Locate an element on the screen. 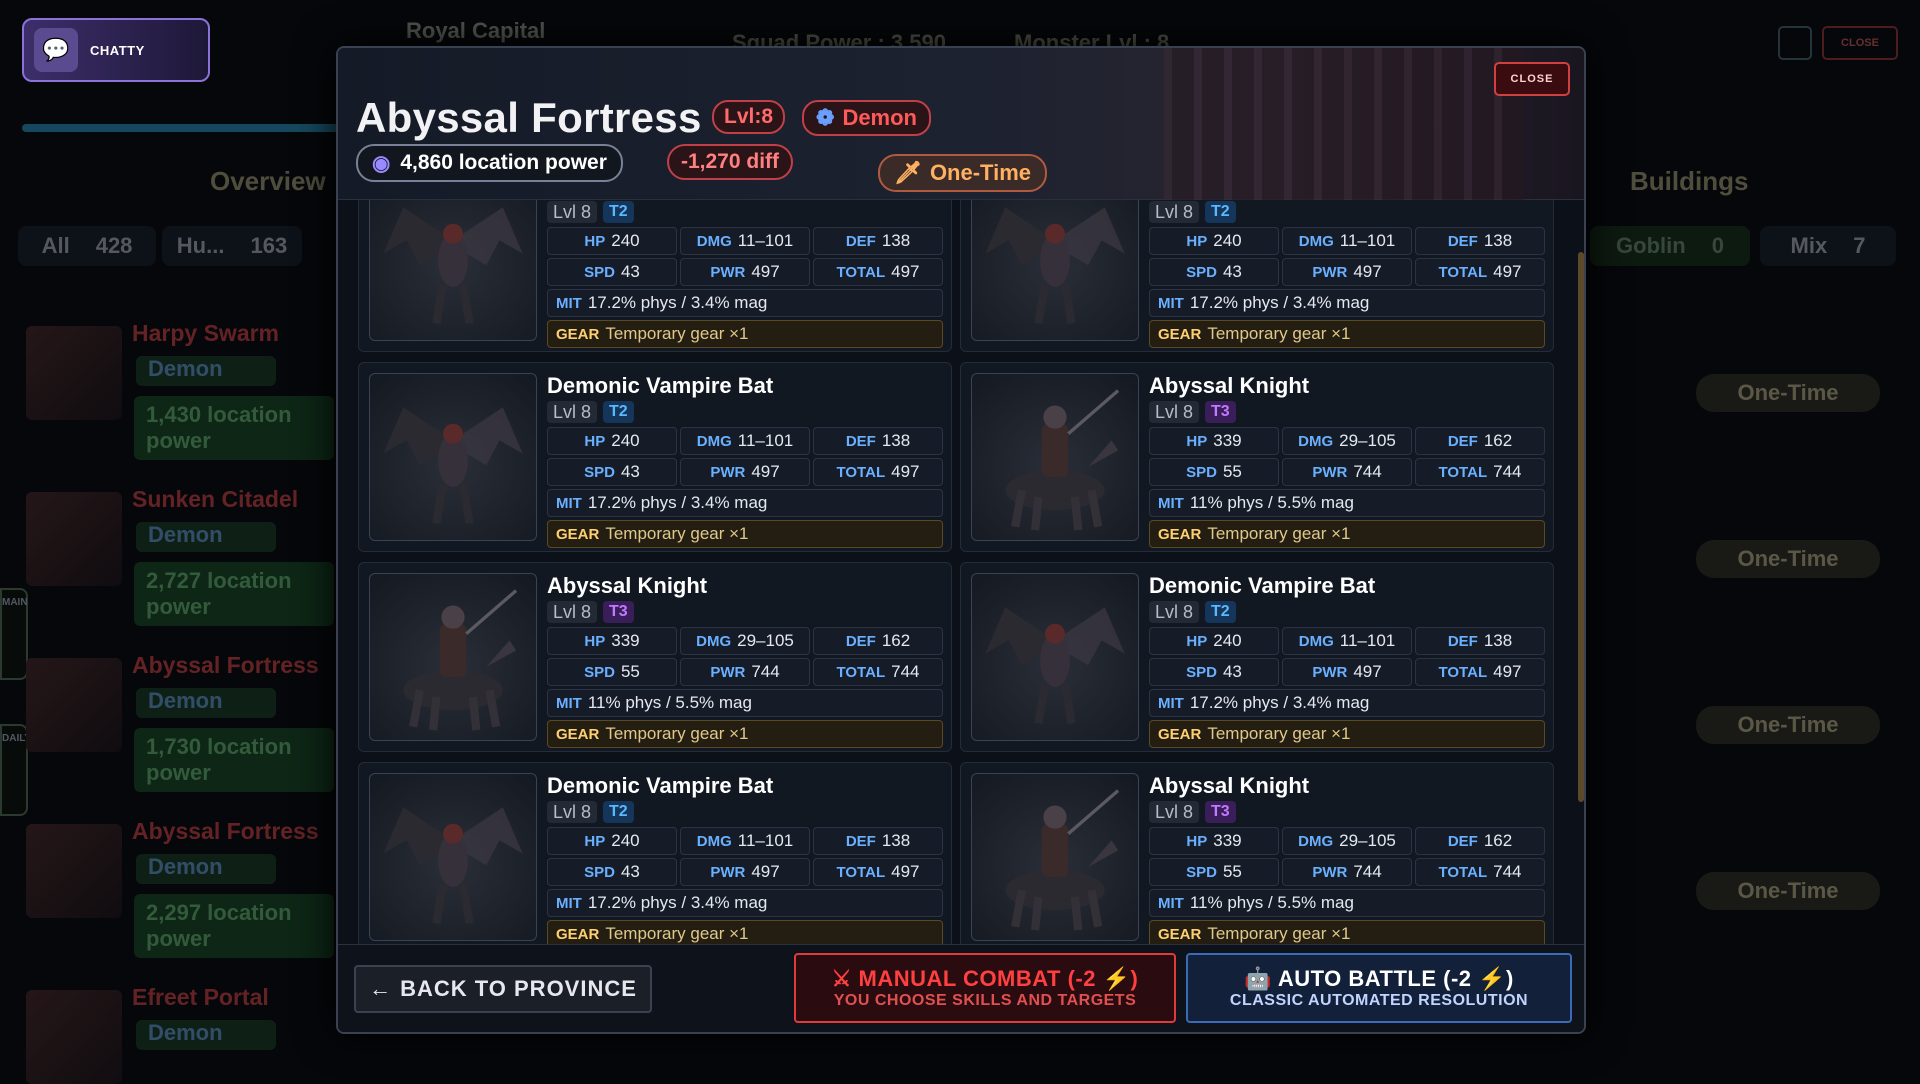 This screenshot has height=1084, width=1920. swords-icon: ⚔ is located at coordinates (842, 978).